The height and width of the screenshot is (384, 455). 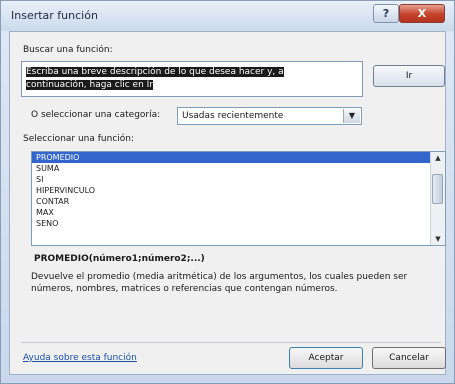 I want to click on cancel-button-label: Cancelar, so click(x=409, y=358).